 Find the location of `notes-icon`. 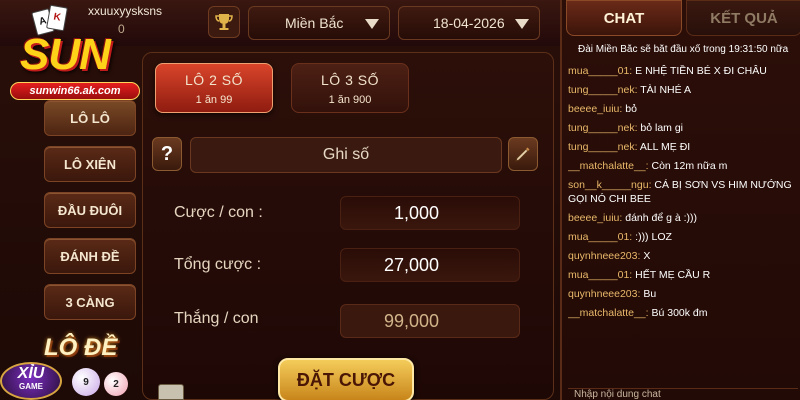

notes-icon is located at coordinates (171, 392).